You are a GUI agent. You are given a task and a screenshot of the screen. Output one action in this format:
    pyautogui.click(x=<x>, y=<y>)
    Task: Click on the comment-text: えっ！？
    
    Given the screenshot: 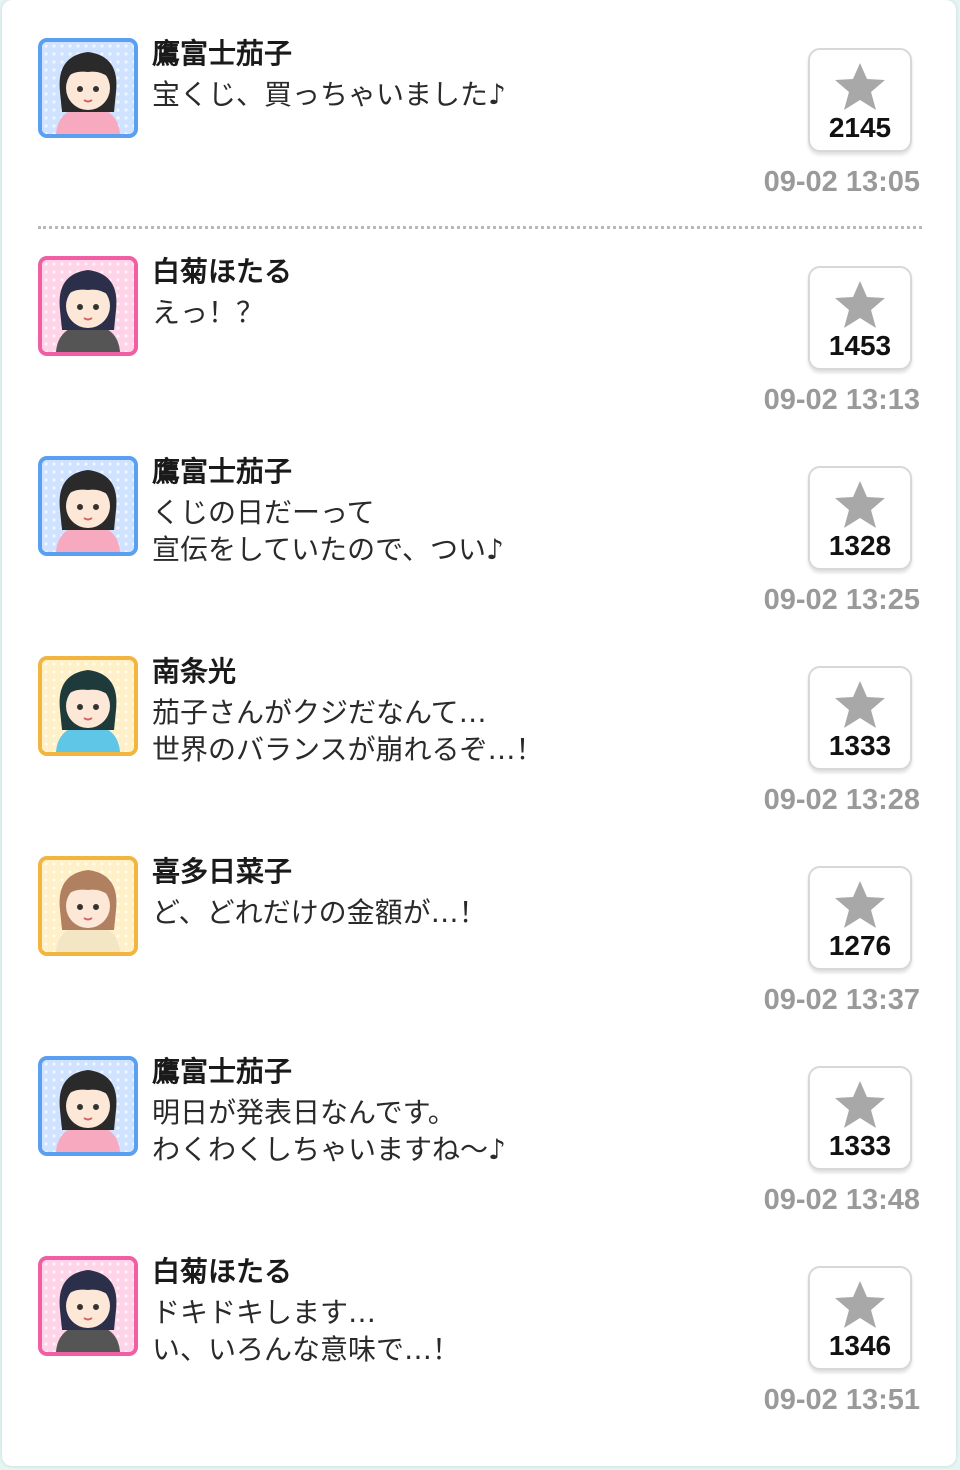 What is the action you would take?
    pyautogui.click(x=208, y=312)
    